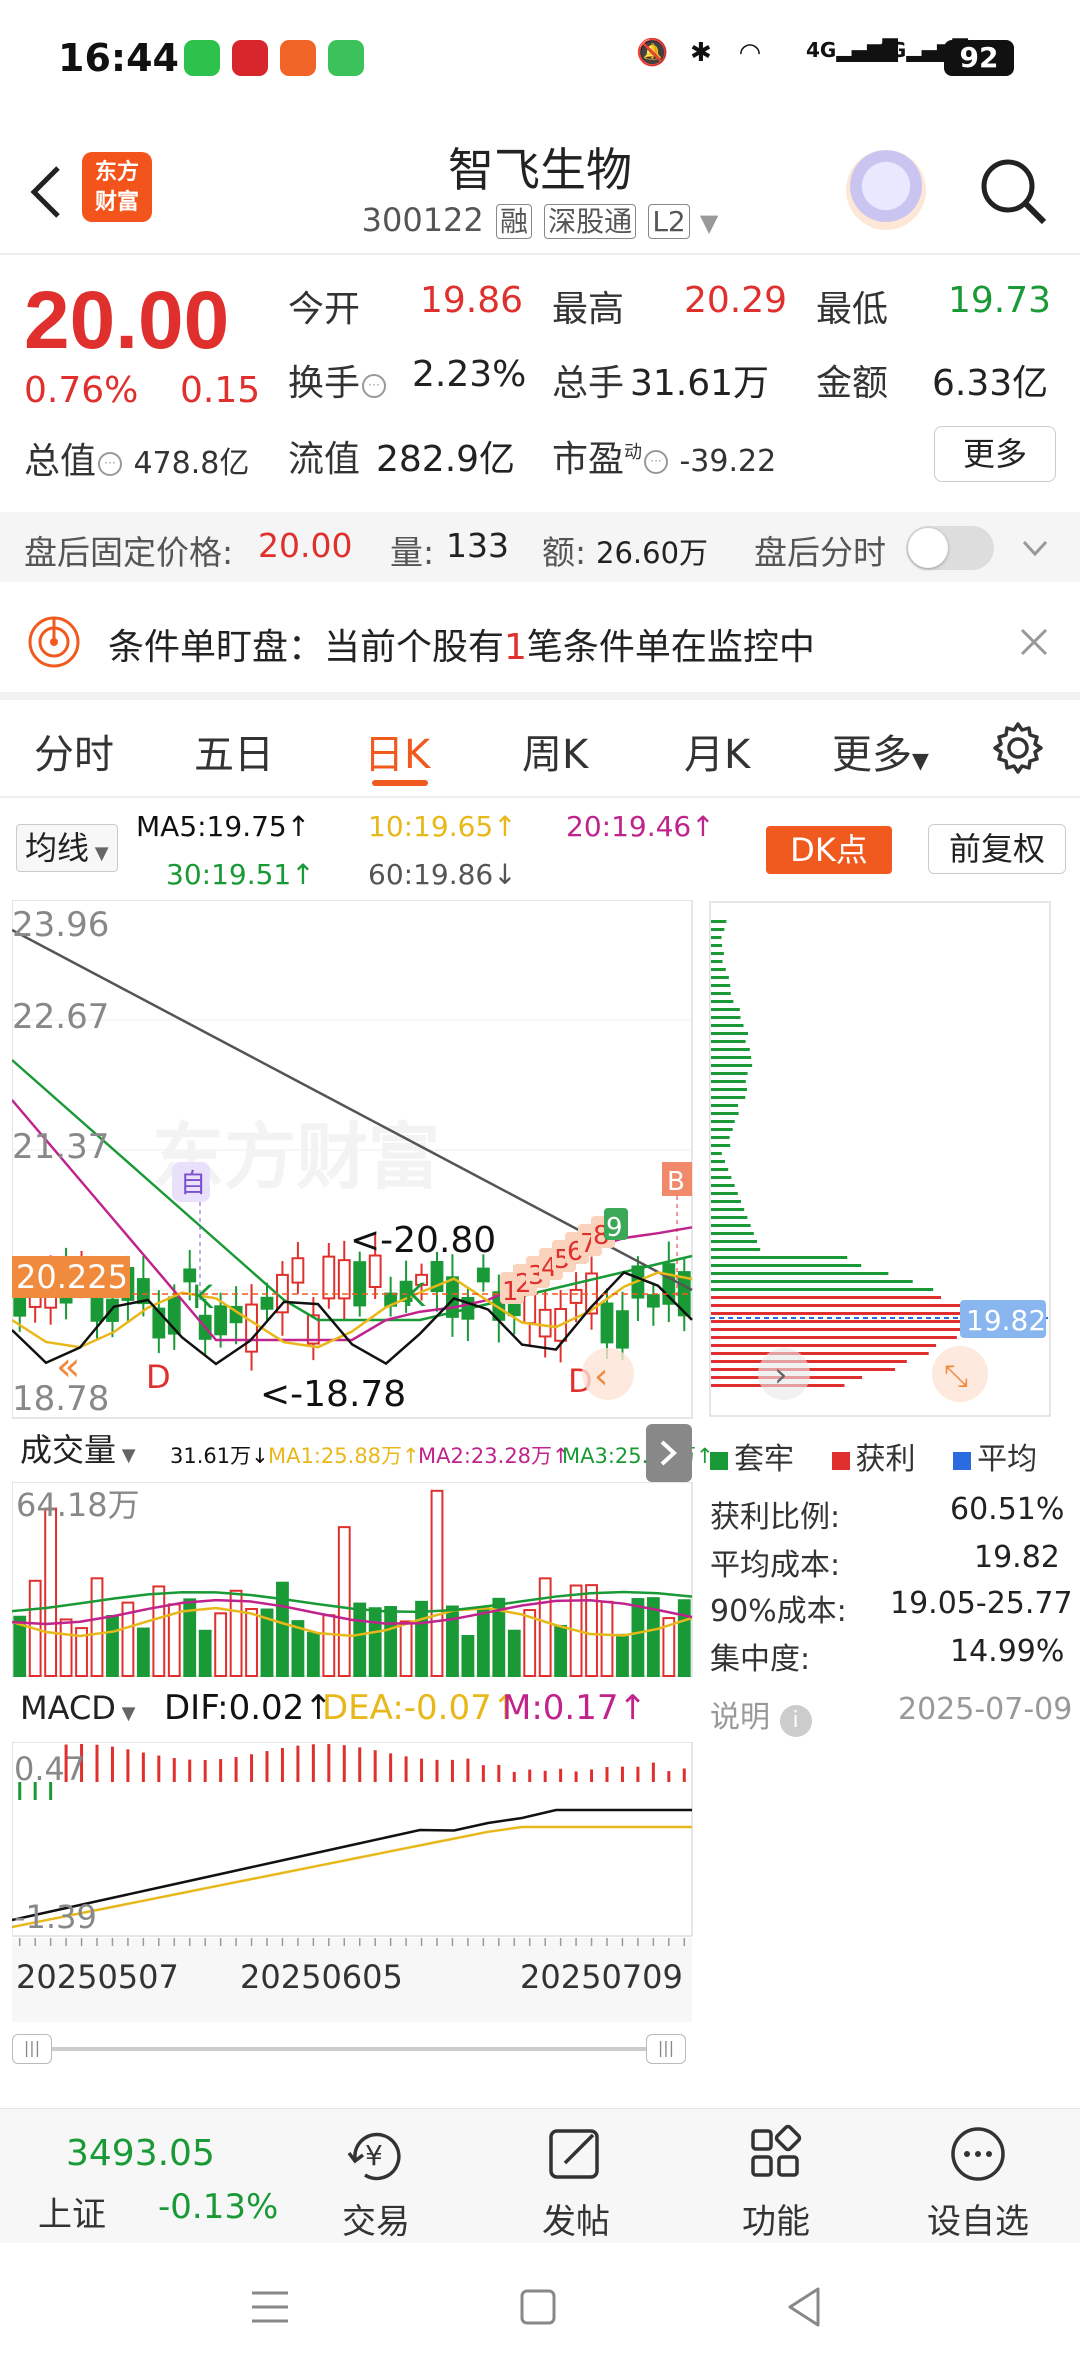 The image size is (1080, 2376). I want to click on scroll-left-icon: «, so click(68, 1367).